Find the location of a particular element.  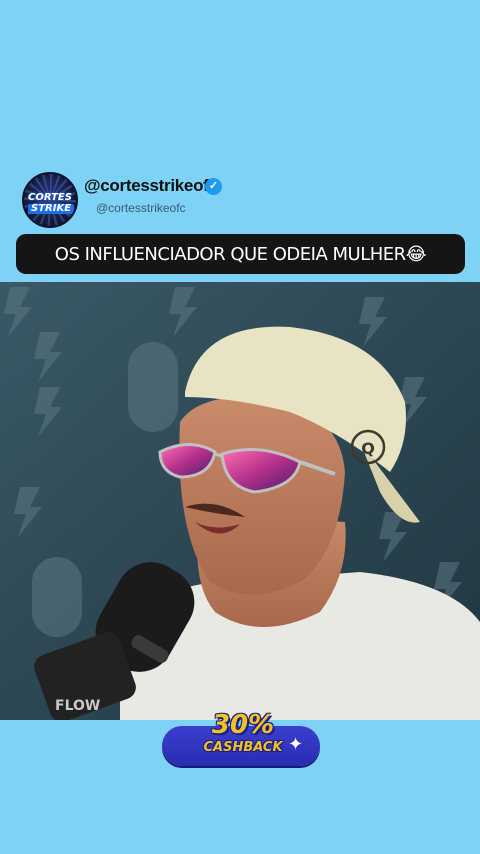

caption-text: OS INFLUENCIADOR QUE ODEIA MULHER😂 is located at coordinates (240, 254).